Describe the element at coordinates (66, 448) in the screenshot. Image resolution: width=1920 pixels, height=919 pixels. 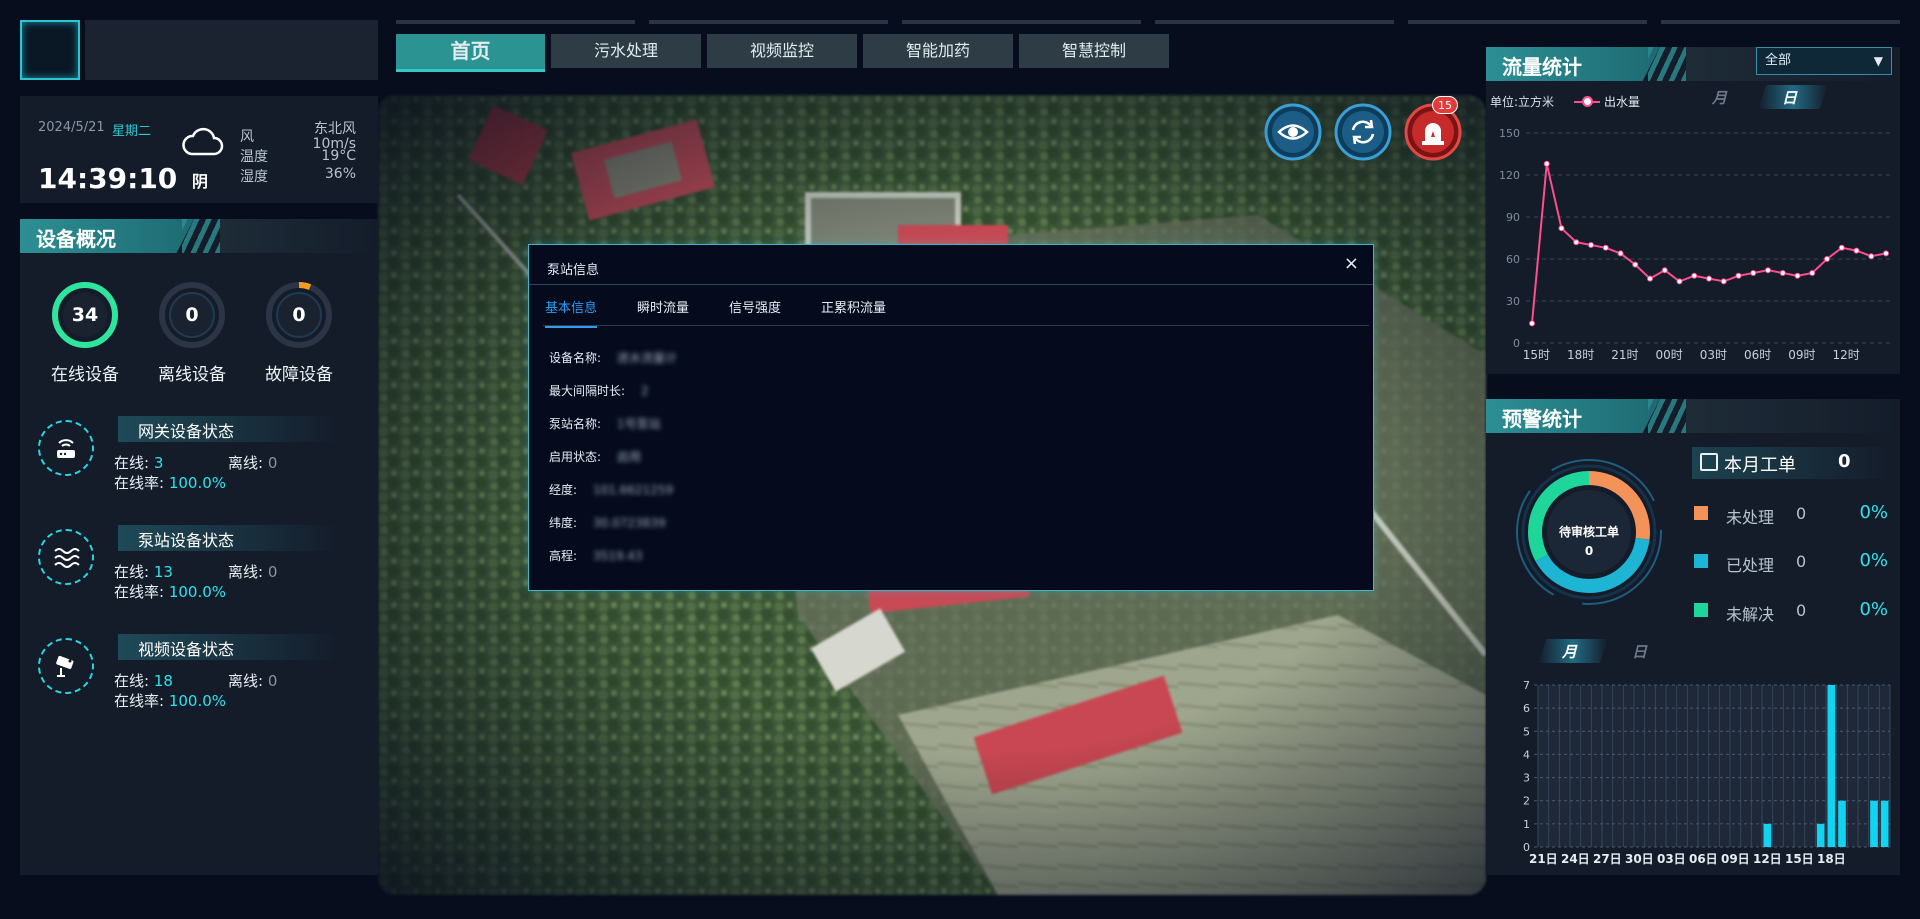
I see `router-icon` at that location.